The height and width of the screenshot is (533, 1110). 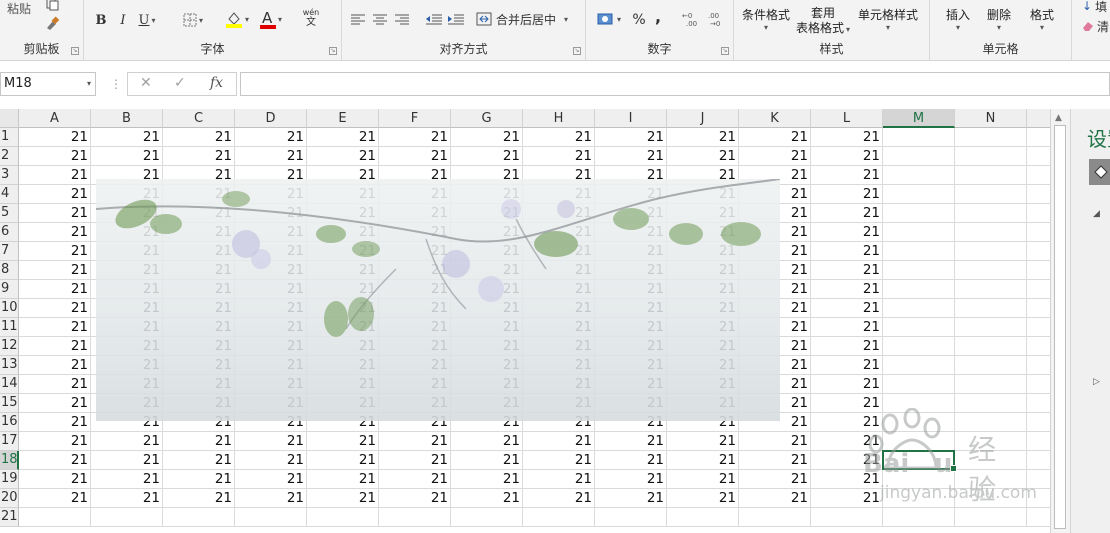 What do you see at coordinates (123, 20) in the screenshot?
I see `italic-button: I` at bounding box center [123, 20].